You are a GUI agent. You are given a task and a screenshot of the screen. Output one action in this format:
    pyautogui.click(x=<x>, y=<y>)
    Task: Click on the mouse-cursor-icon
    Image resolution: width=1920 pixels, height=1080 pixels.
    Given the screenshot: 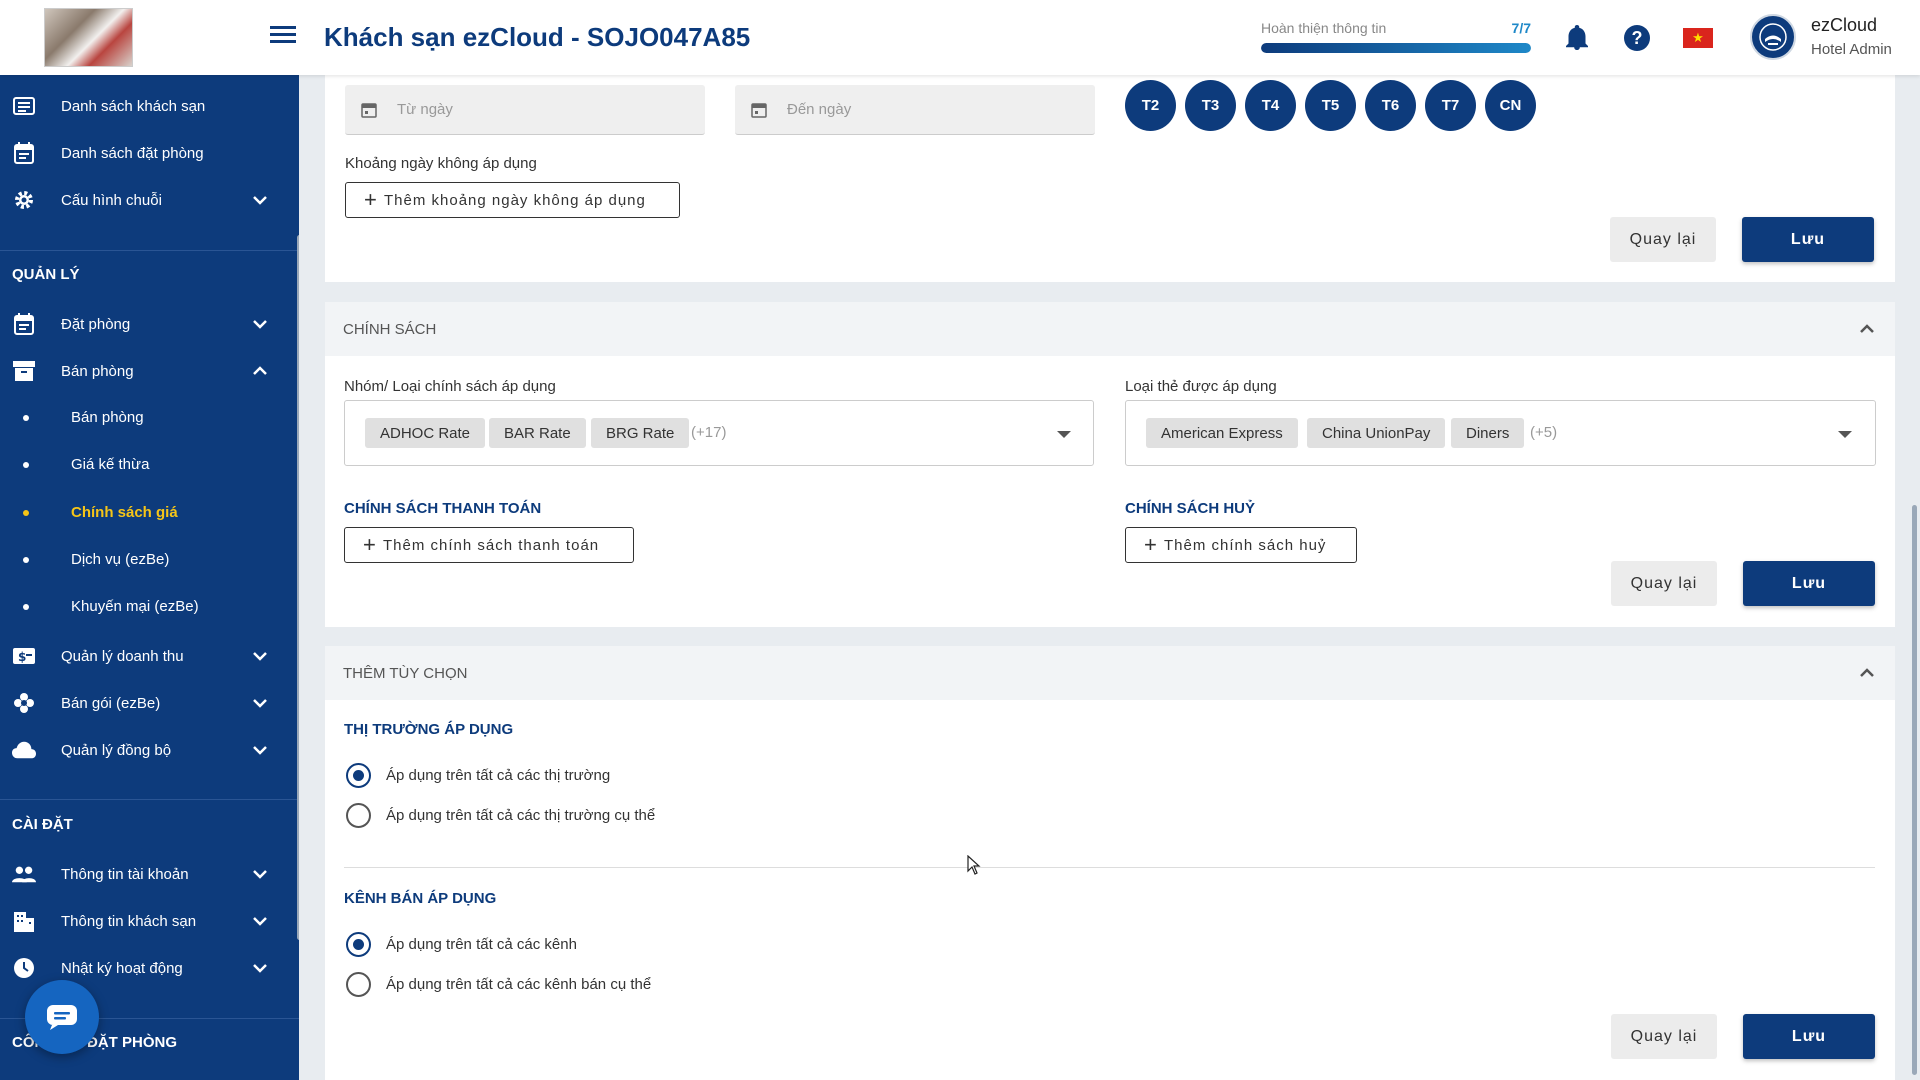 What is the action you would take?
    pyautogui.click(x=974, y=865)
    